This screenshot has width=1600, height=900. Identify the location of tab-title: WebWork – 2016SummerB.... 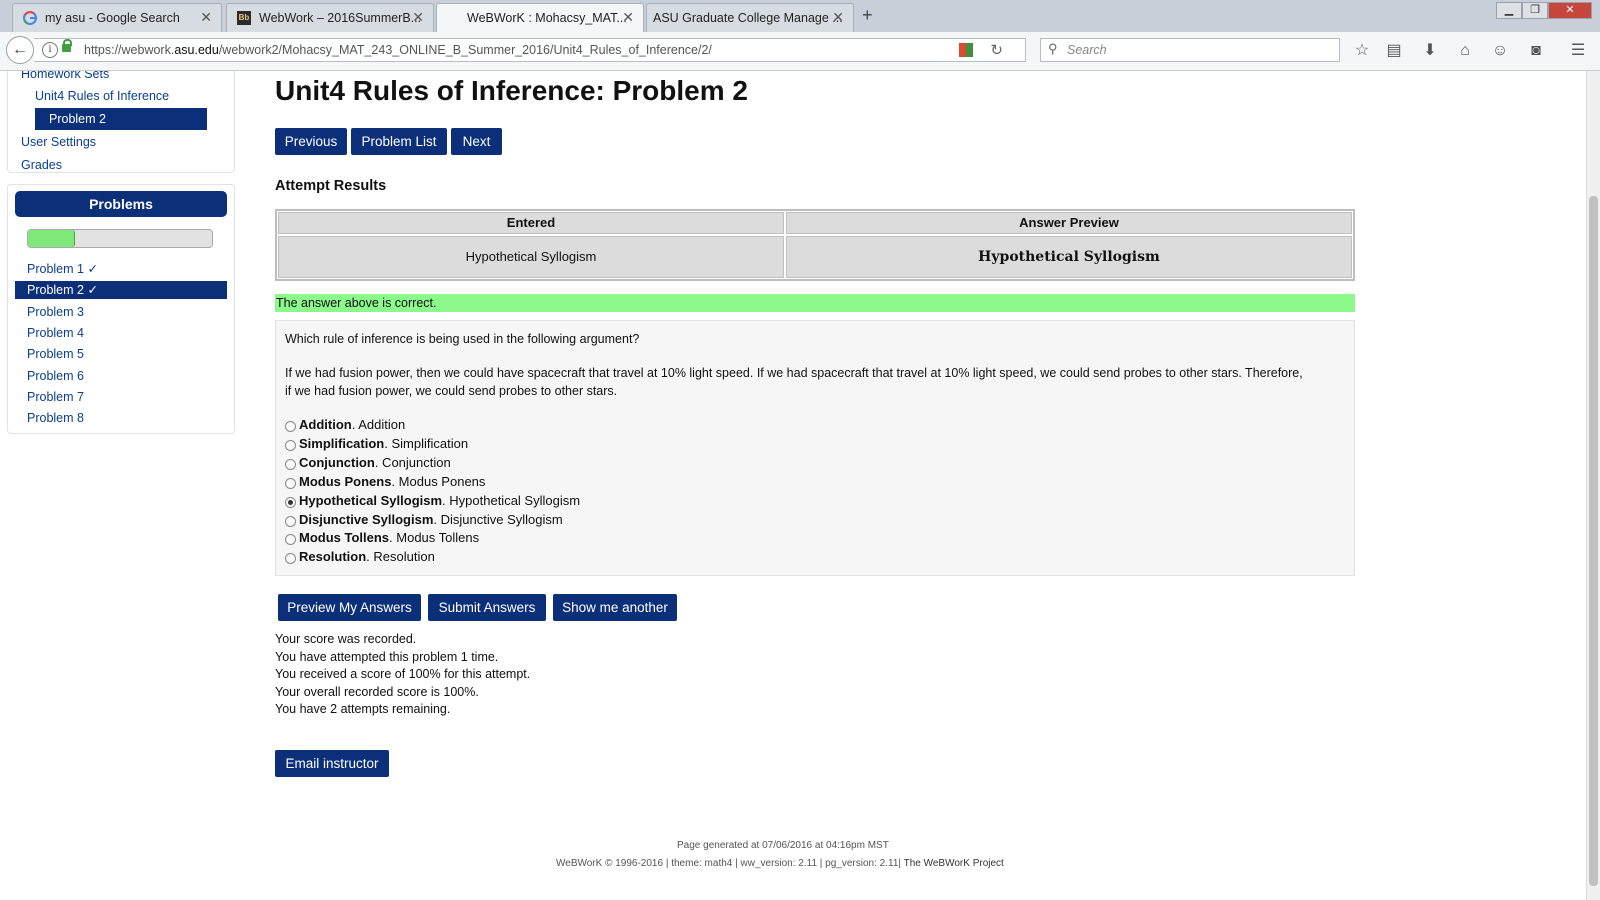
(340, 18).